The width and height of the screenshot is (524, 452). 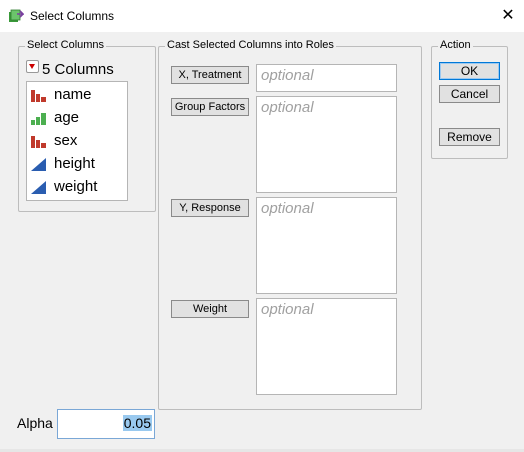 I want to click on remove-button: Remove, so click(x=469, y=137).